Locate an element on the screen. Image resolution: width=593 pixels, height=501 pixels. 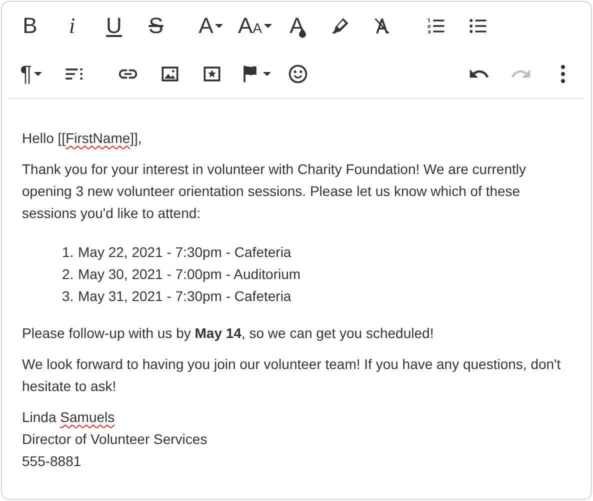
paragraph: We look forward to having you join our volunteer team! If you have any questions, don't hesitate to ask! is located at coordinates (292, 375).